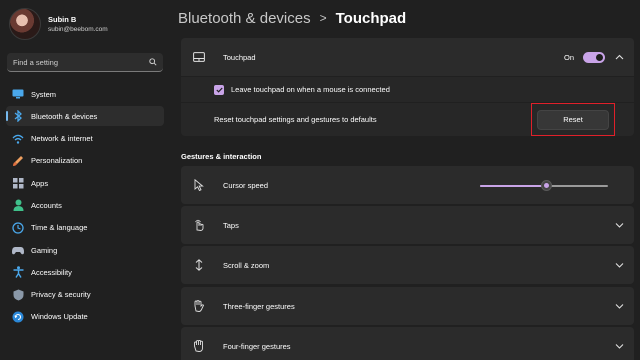 This screenshot has height=360, width=640. What do you see at coordinates (246, 265) in the screenshot?
I see `scroll-zoom-label: Scroll & zoom` at bounding box center [246, 265].